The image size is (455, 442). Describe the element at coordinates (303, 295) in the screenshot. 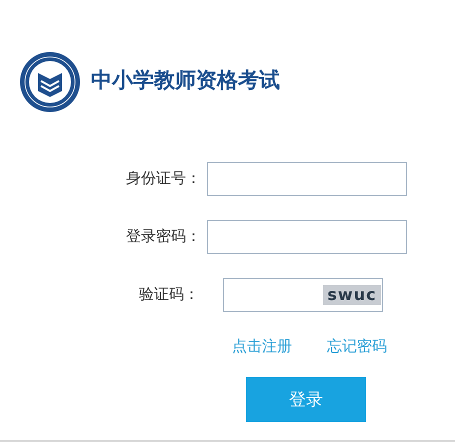

I see `captcha-field: swuc` at that location.